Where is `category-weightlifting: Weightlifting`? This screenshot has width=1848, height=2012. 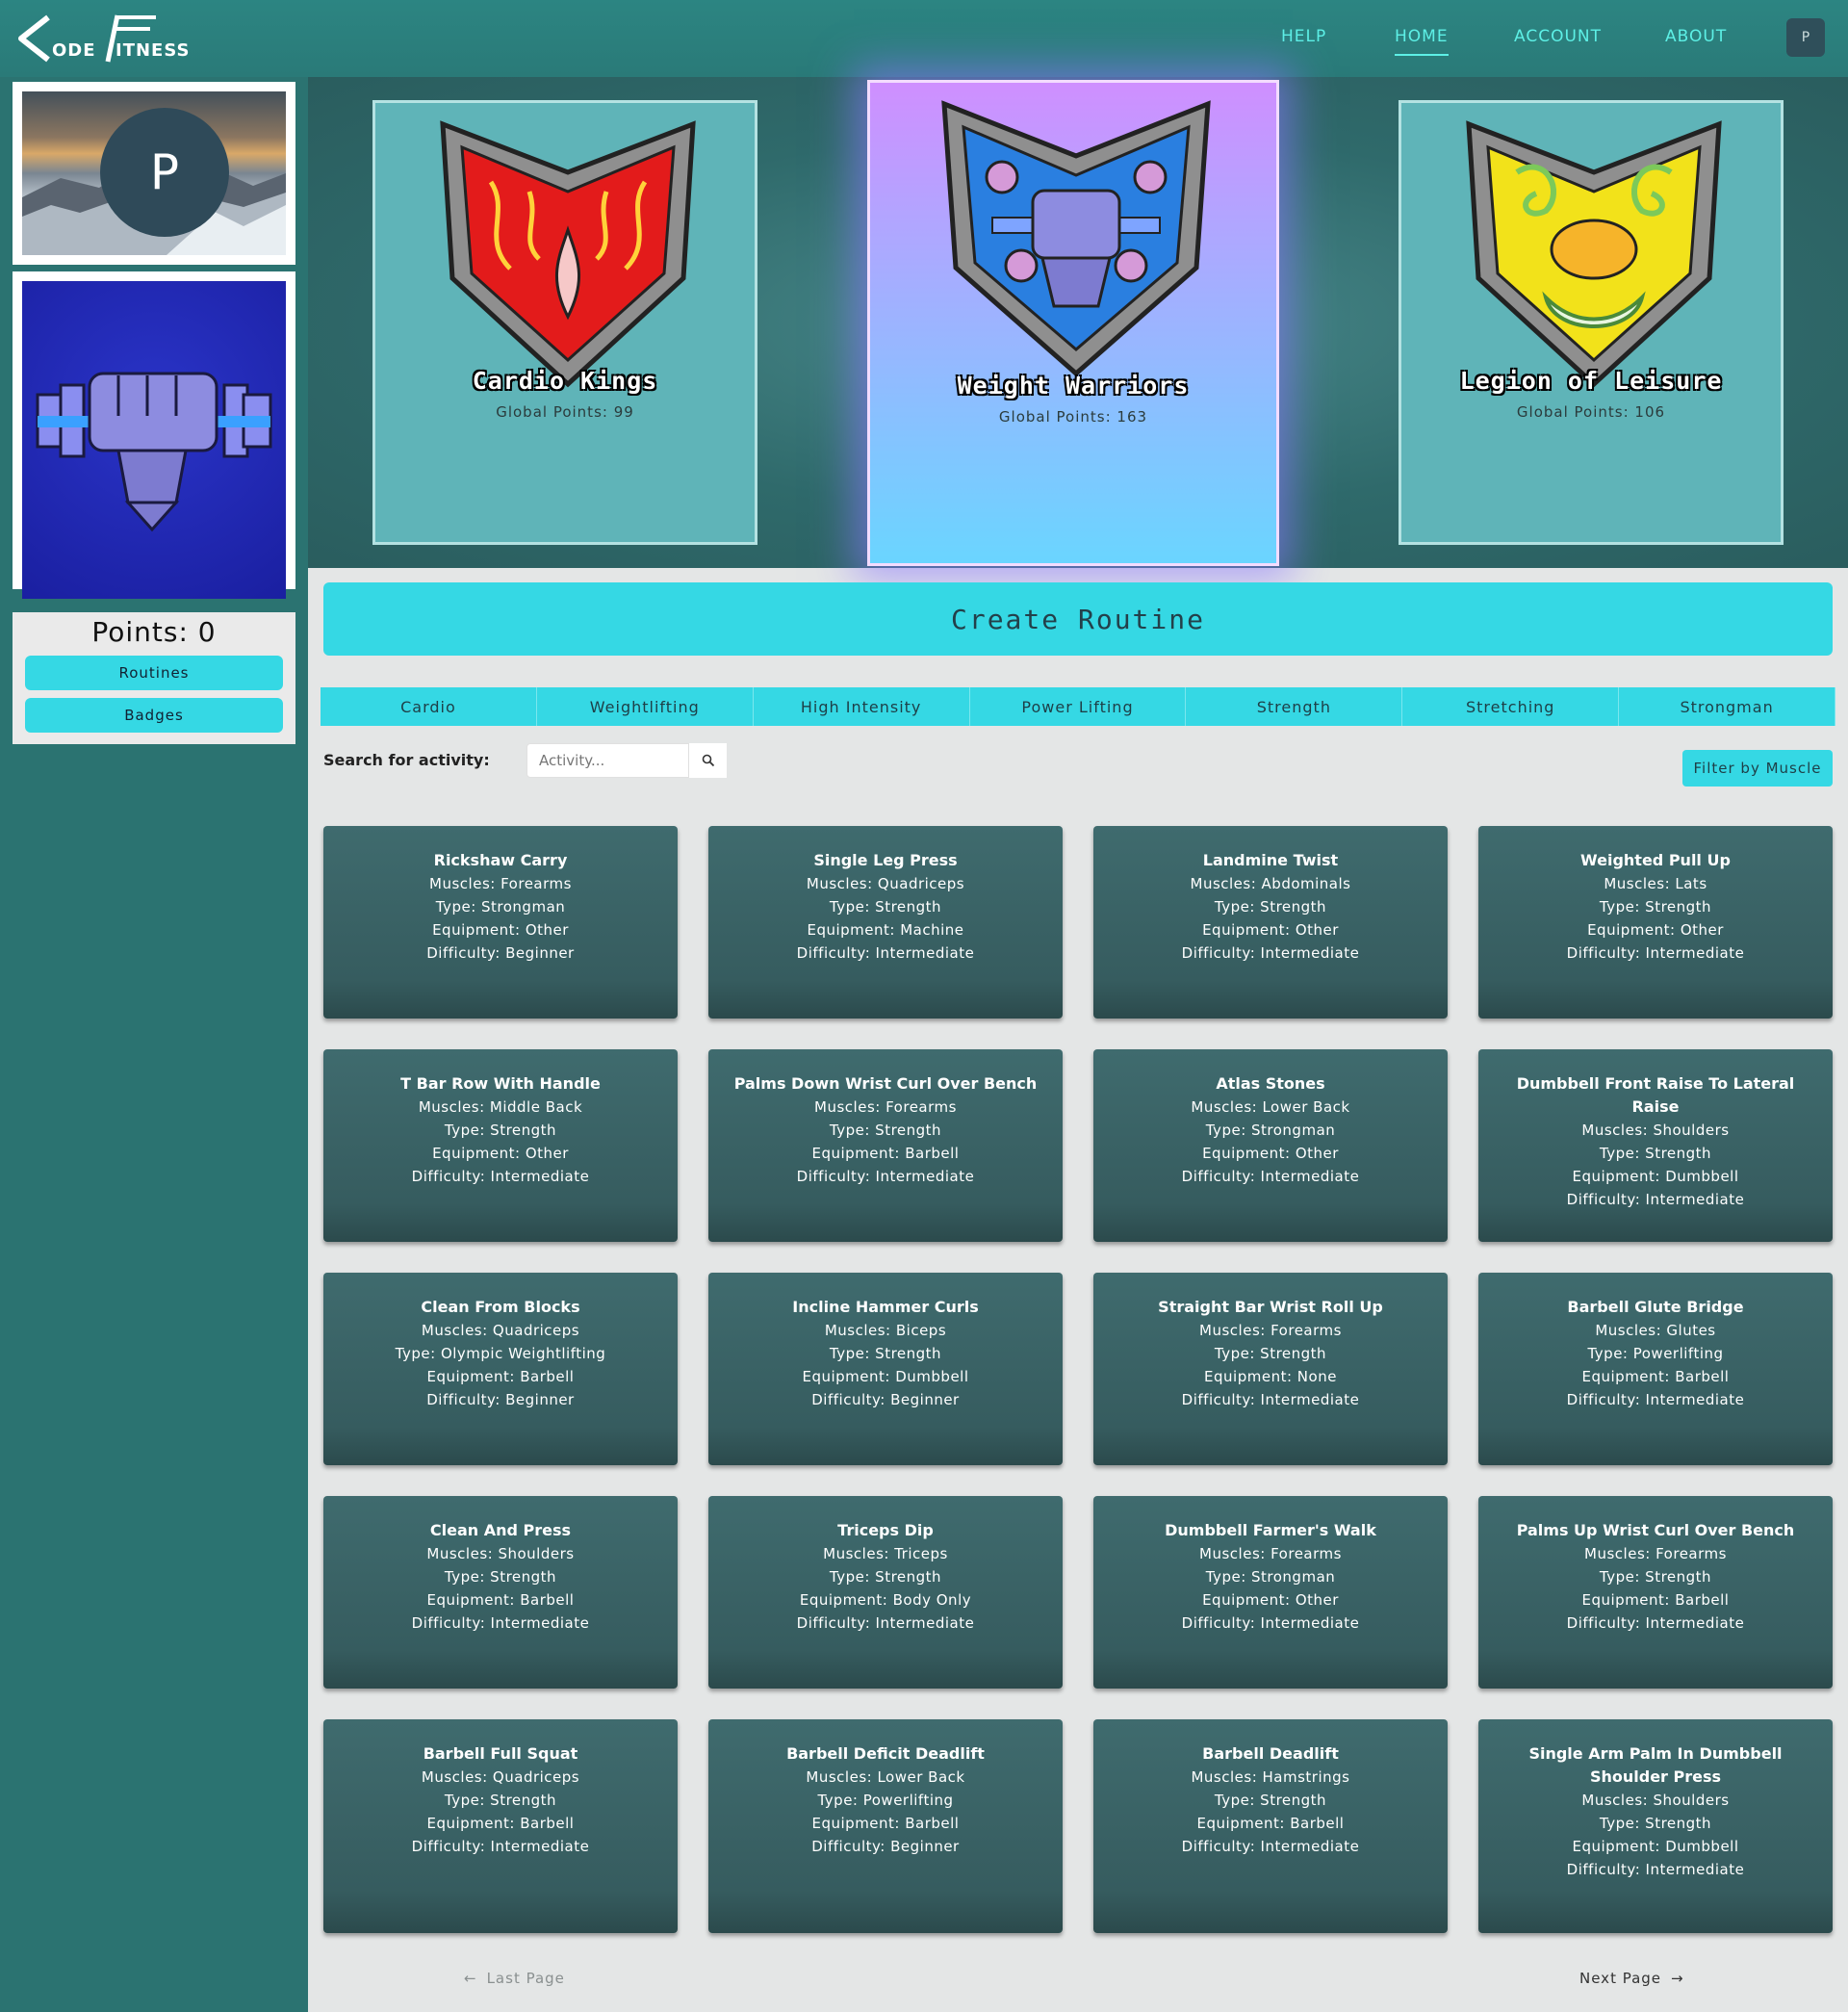
category-weightlifting: Weightlifting is located at coordinates (645, 707).